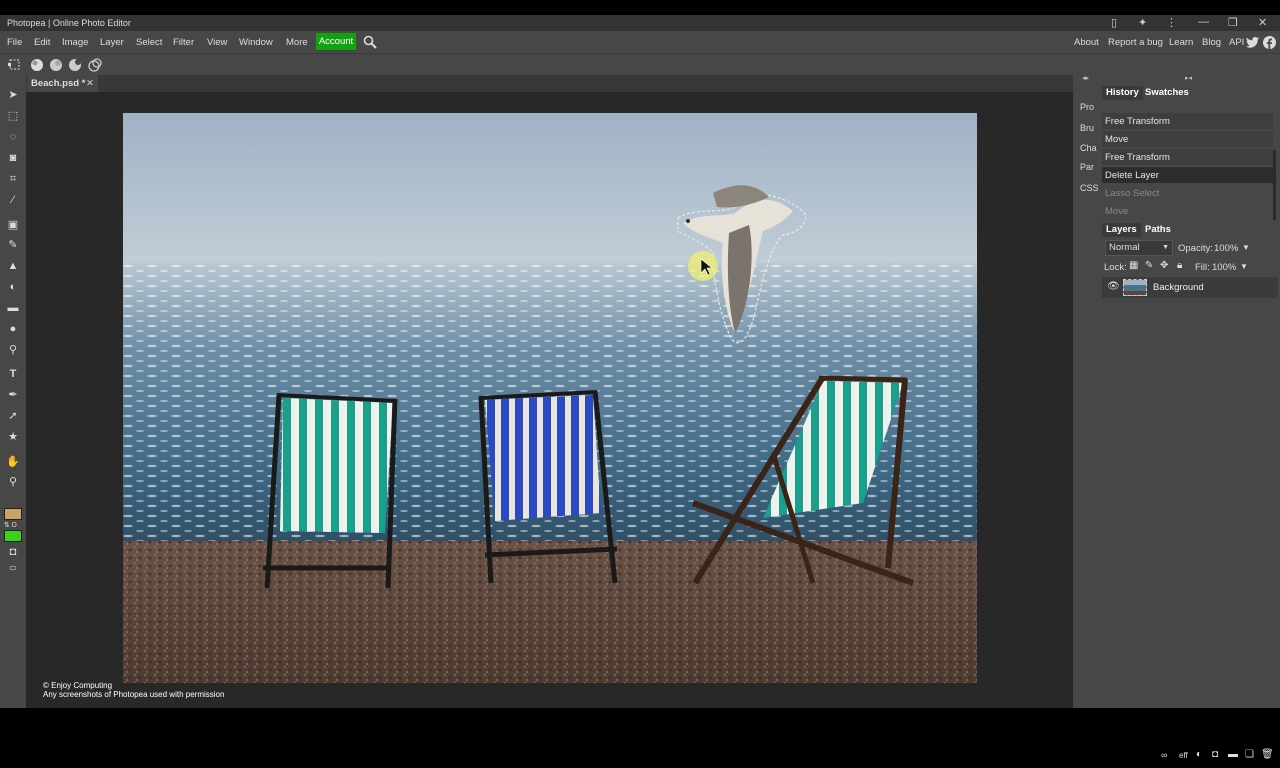 The width and height of the screenshot is (1280, 768). What do you see at coordinates (1087, 128) in the screenshot?
I see `panel-brush-tab: Bru` at bounding box center [1087, 128].